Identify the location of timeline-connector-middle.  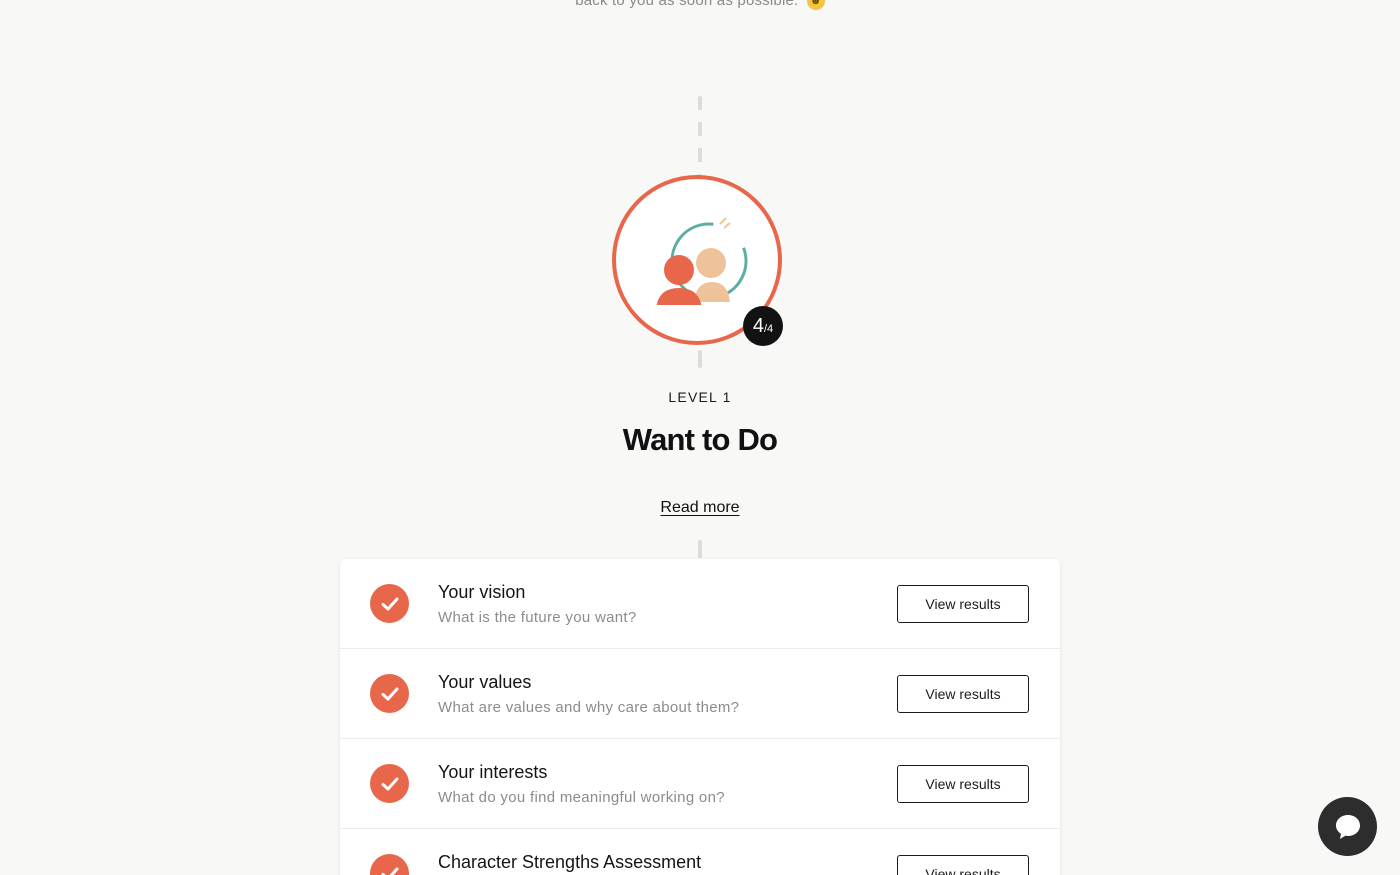
(700, 359).